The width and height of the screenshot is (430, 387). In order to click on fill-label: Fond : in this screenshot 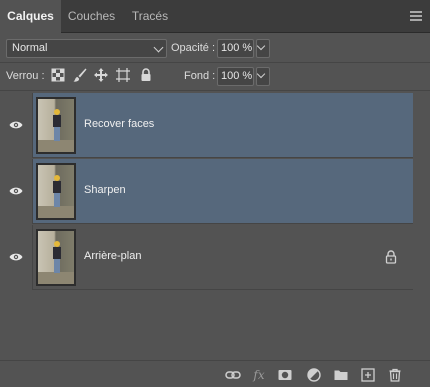, I will do `click(200, 76)`.